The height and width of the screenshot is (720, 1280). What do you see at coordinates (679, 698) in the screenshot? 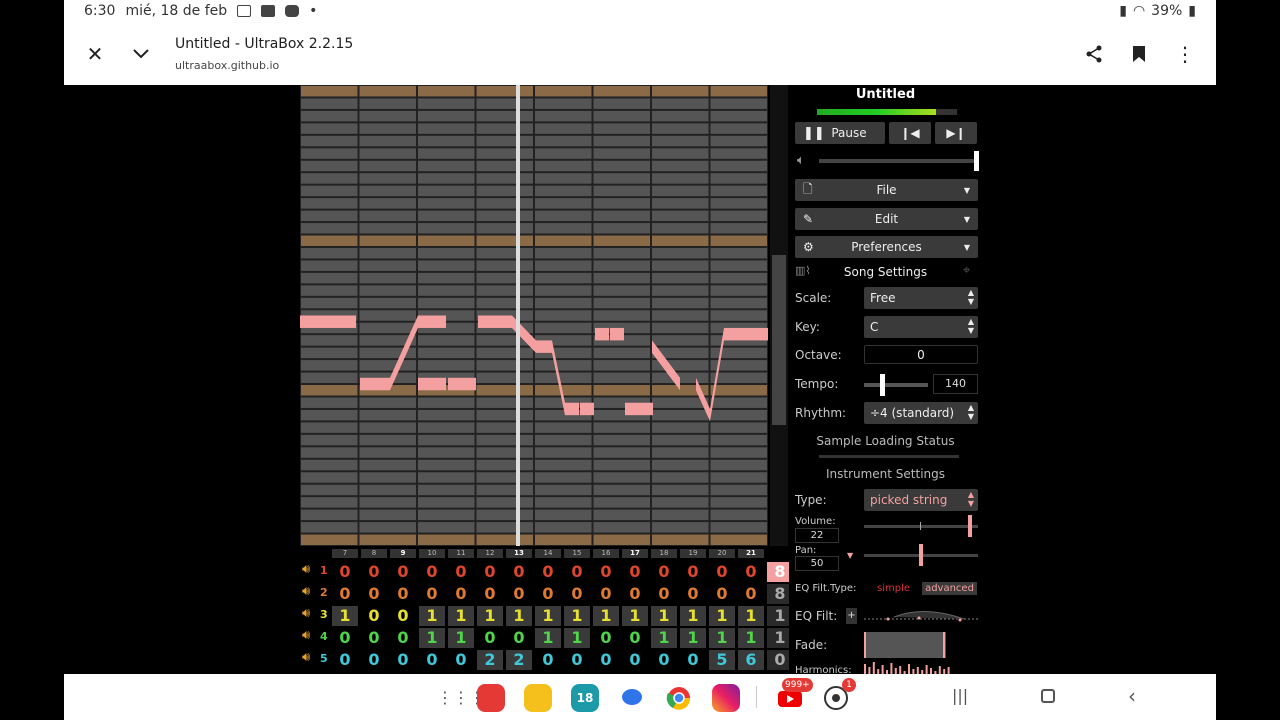
I see `chrome-app-icon` at bounding box center [679, 698].